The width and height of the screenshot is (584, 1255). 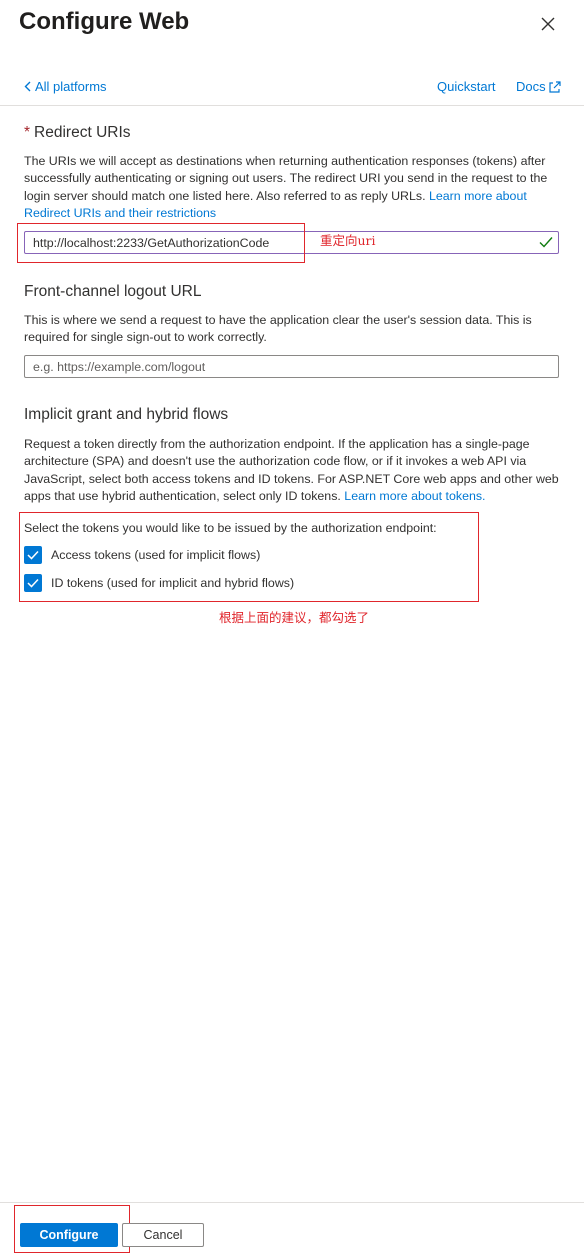 What do you see at coordinates (291, 366) in the screenshot?
I see `logout-url-input` at bounding box center [291, 366].